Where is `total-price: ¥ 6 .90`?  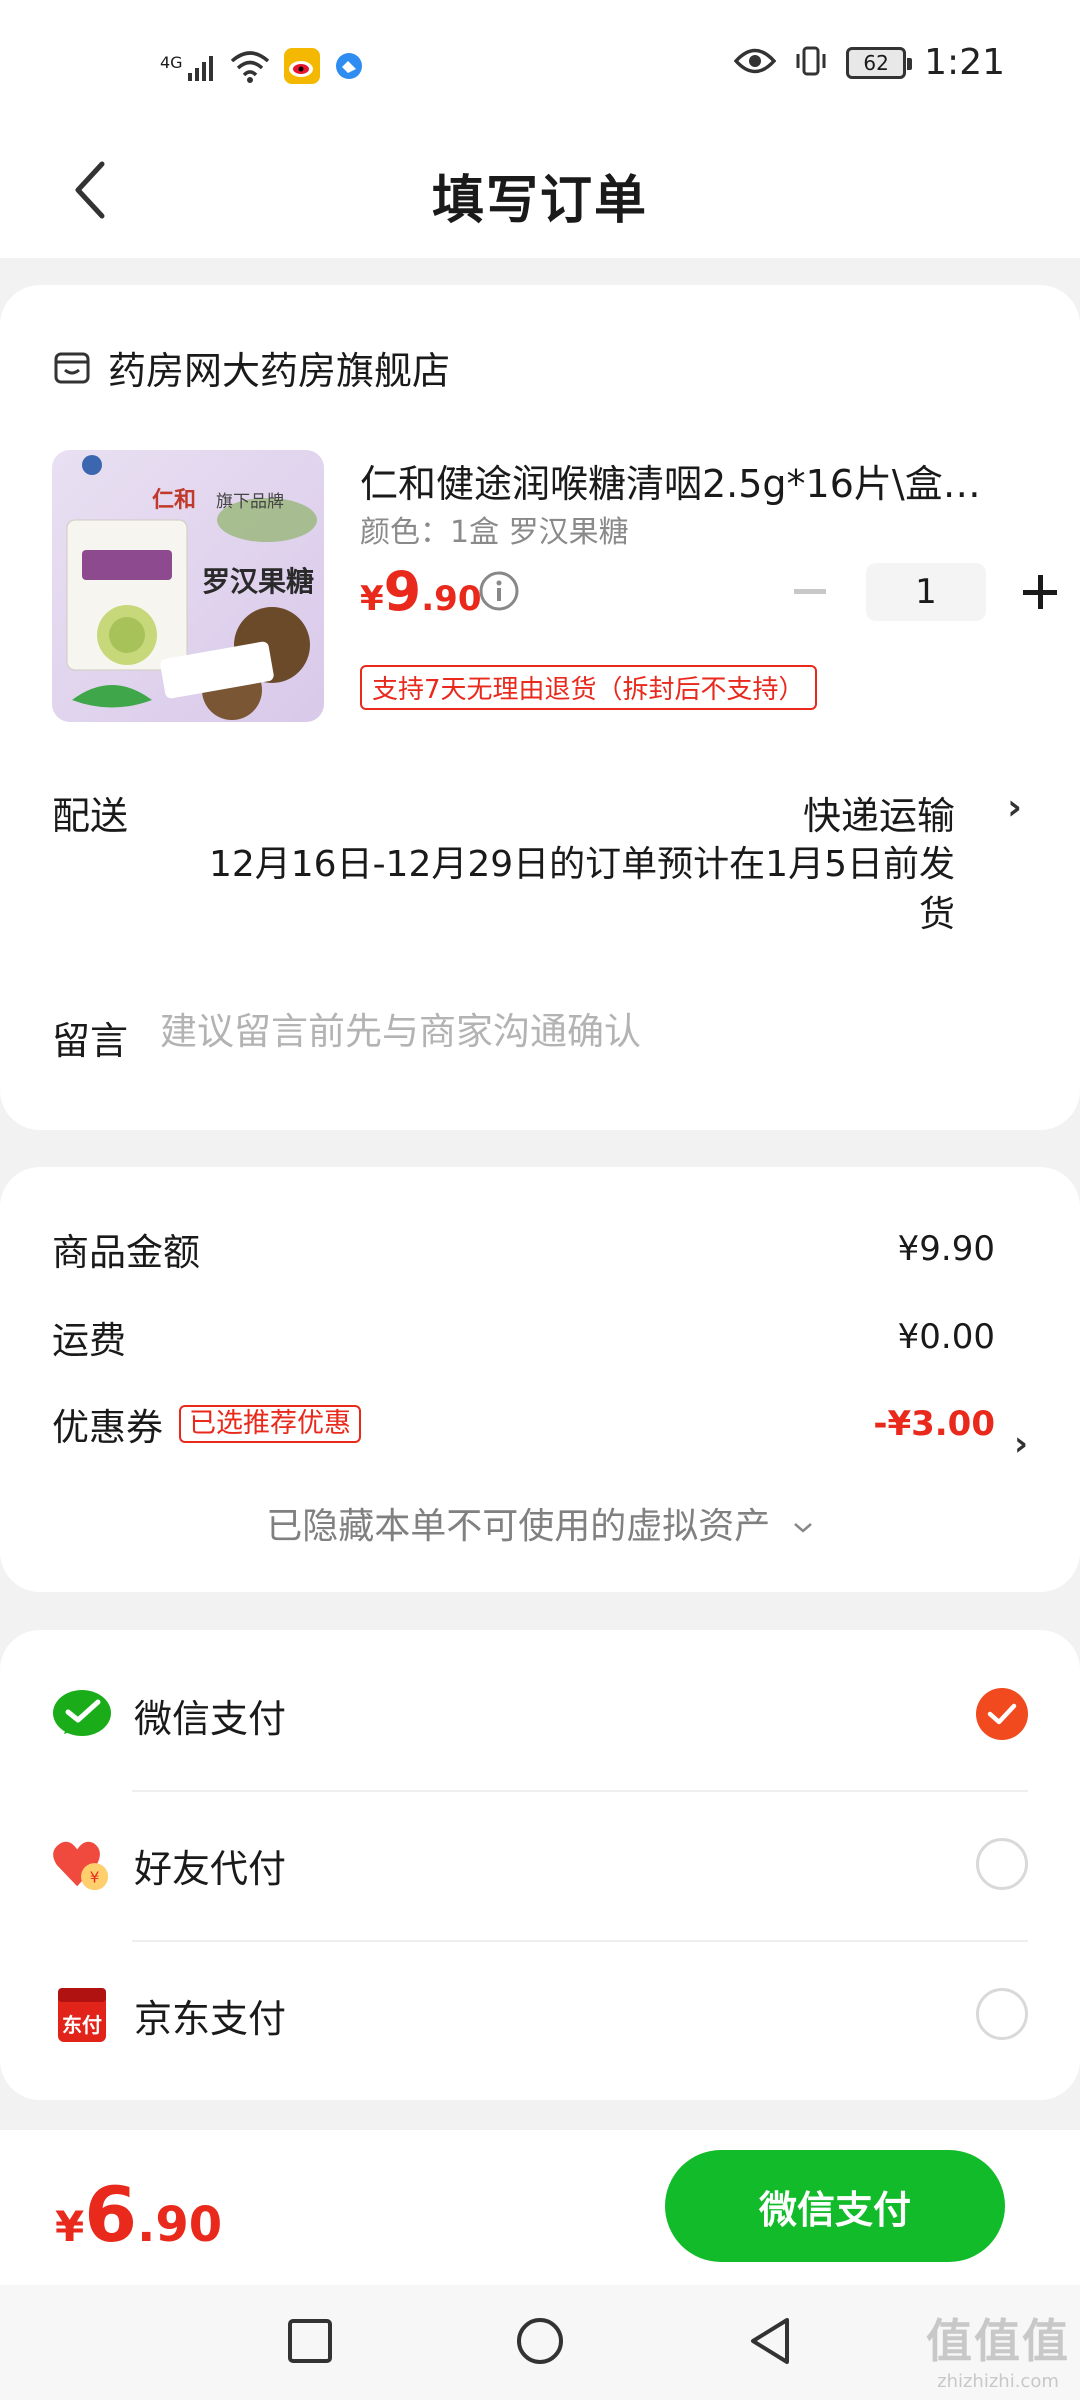
total-price: ¥ 6 .90 is located at coordinates (138, 2214).